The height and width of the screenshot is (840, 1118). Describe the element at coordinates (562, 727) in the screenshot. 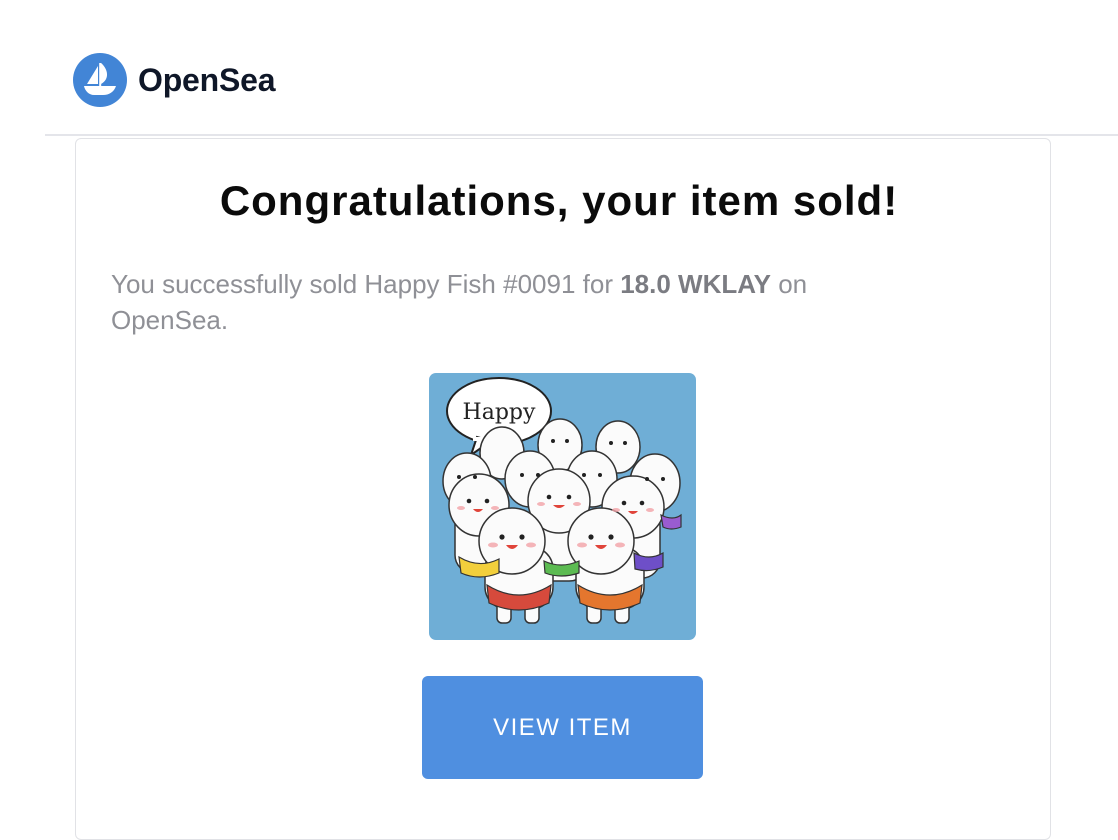

I see `view-item-button: VIEW ITEM` at that location.